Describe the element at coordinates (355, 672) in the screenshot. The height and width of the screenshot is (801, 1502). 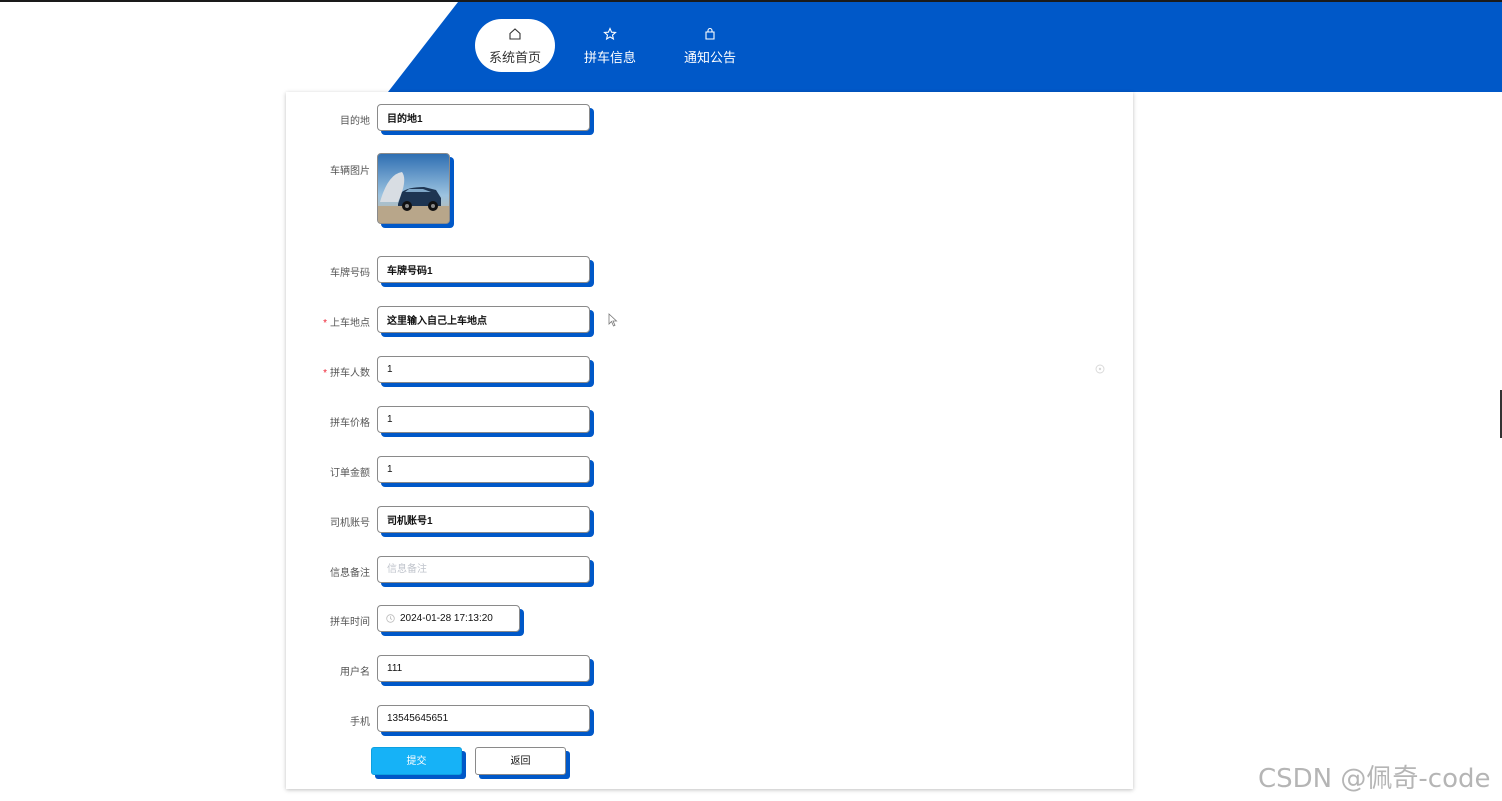
I see `username-label: 用户名` at that location.